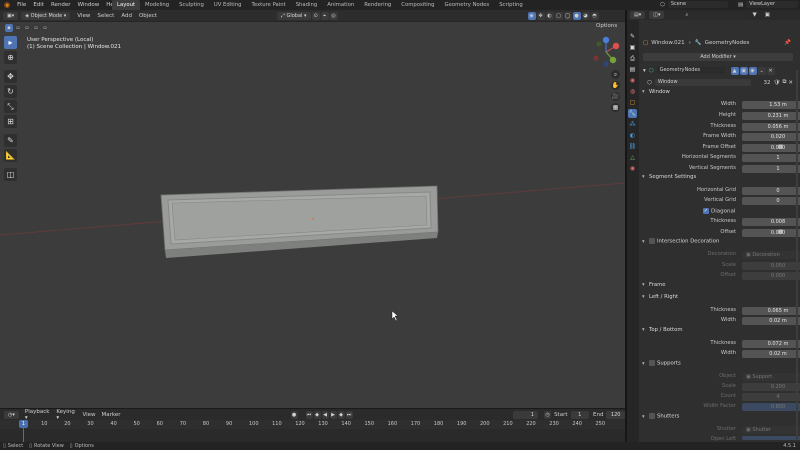 This screenshot has width=800, height=450. What do you see at coordinates (632, 113) in the screenshot?
I see `modifier-tab-icon: 🔧` at bounding box center [632, 113].